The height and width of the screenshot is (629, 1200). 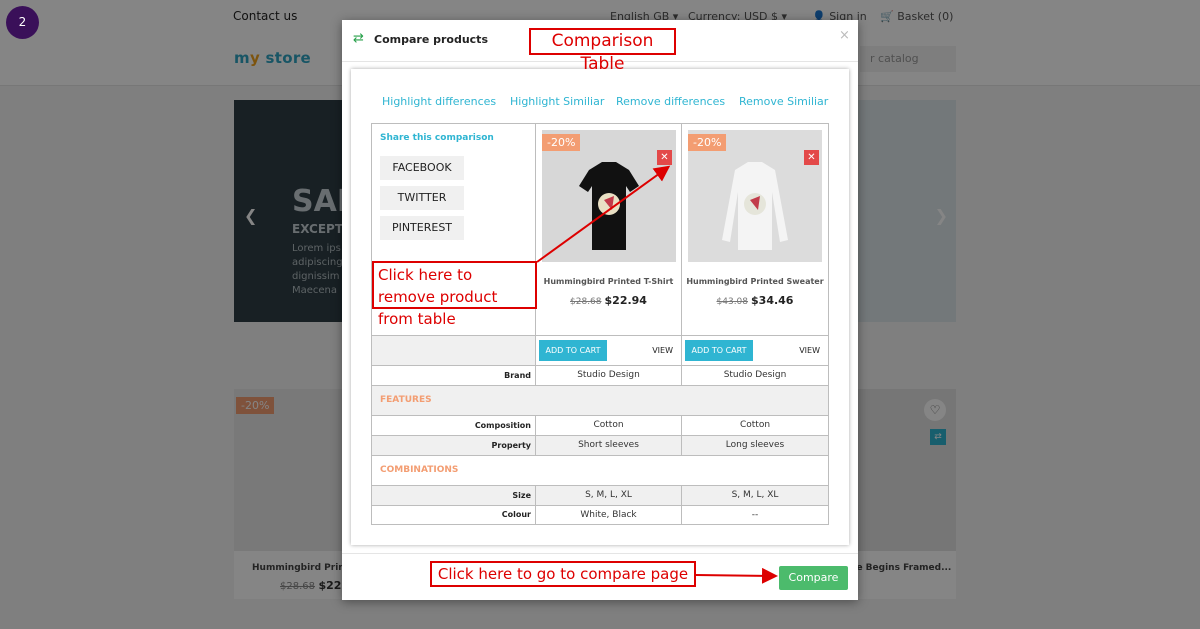 I want to click on compare-arrows-icon: ⇄, so click(x=358, y=38).